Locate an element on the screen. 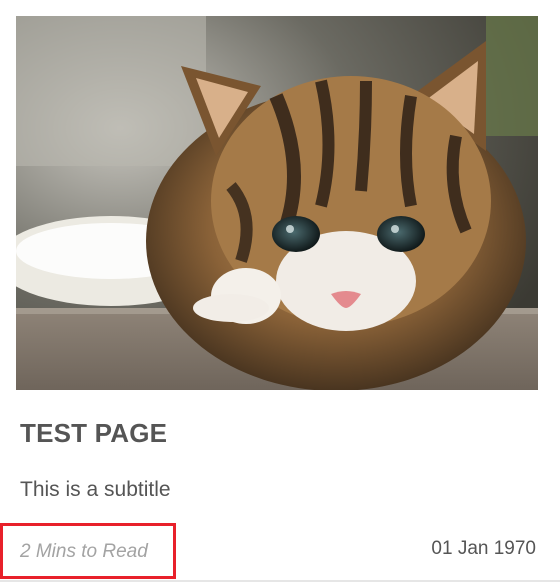 The height and width of the screenshot is (582, 560). publish-date: 01 Jan 1970 is located at coordinates (483, 548).